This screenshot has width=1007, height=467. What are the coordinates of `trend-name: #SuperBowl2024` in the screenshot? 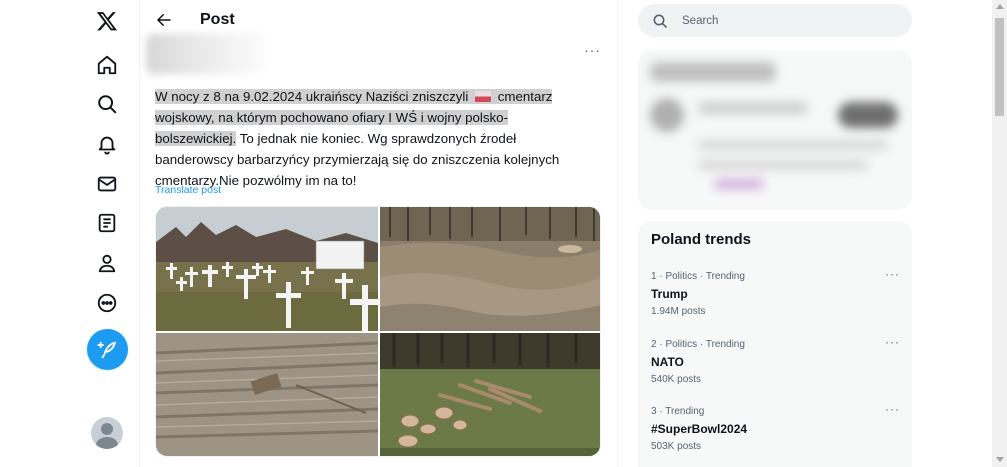 It's located at (699, 429).